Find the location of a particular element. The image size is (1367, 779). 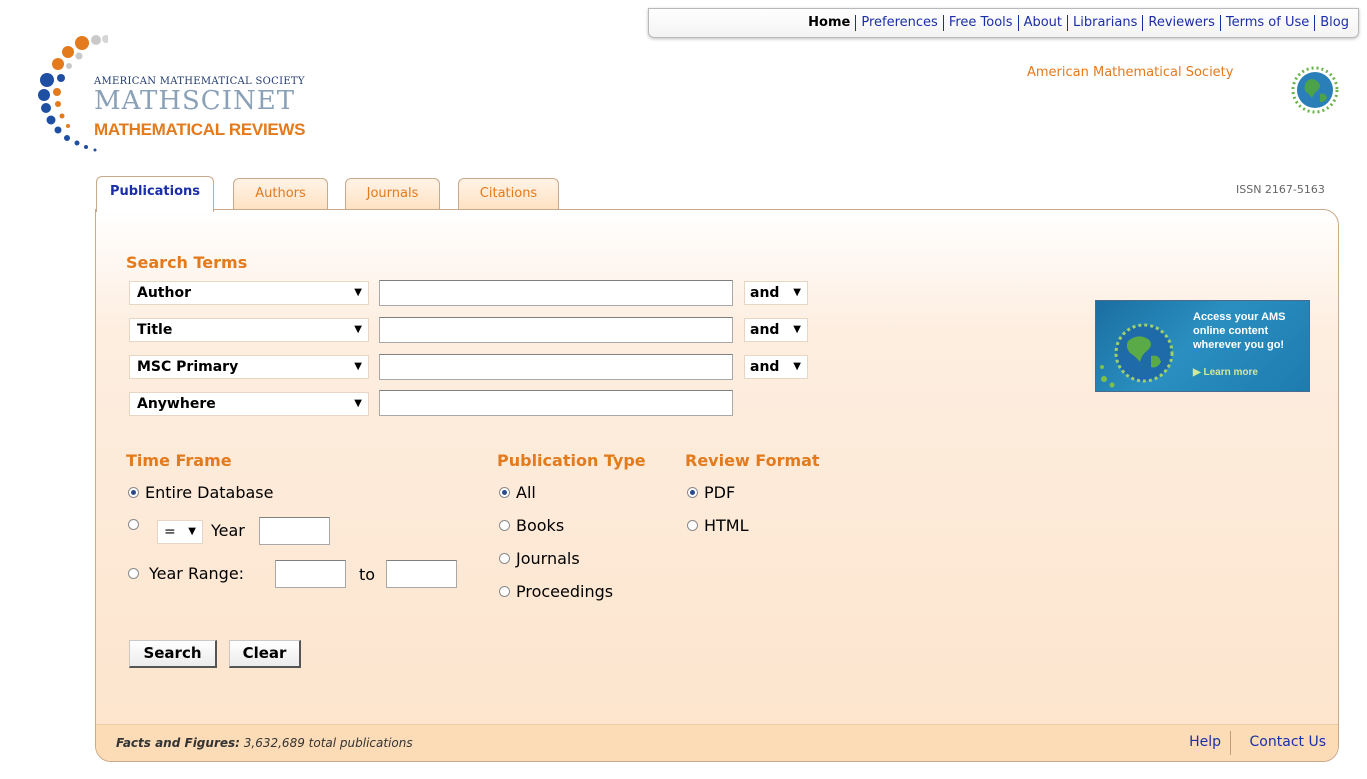

radio-pubtype-journals is located at coordinates (504, 558).